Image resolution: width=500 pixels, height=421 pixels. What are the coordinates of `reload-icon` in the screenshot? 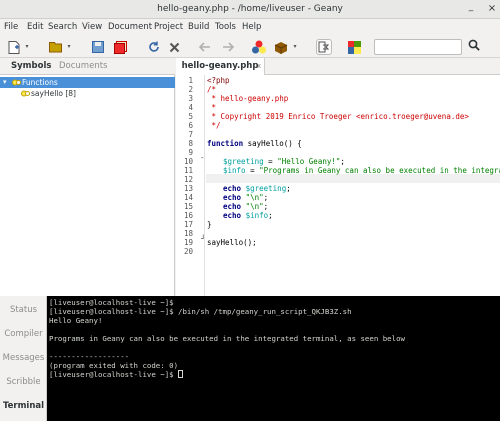 It's located at (154, 47).